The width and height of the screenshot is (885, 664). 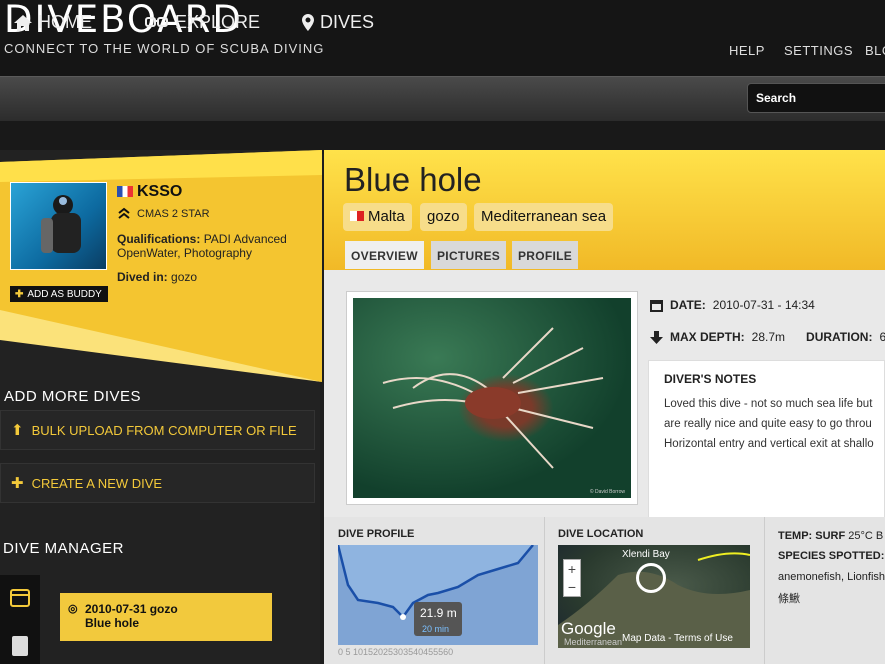 What do you see at coordinates (435, 629) in the screenshot?
I see `tooltip-time: 20 min` at bounding box center [435, 629].